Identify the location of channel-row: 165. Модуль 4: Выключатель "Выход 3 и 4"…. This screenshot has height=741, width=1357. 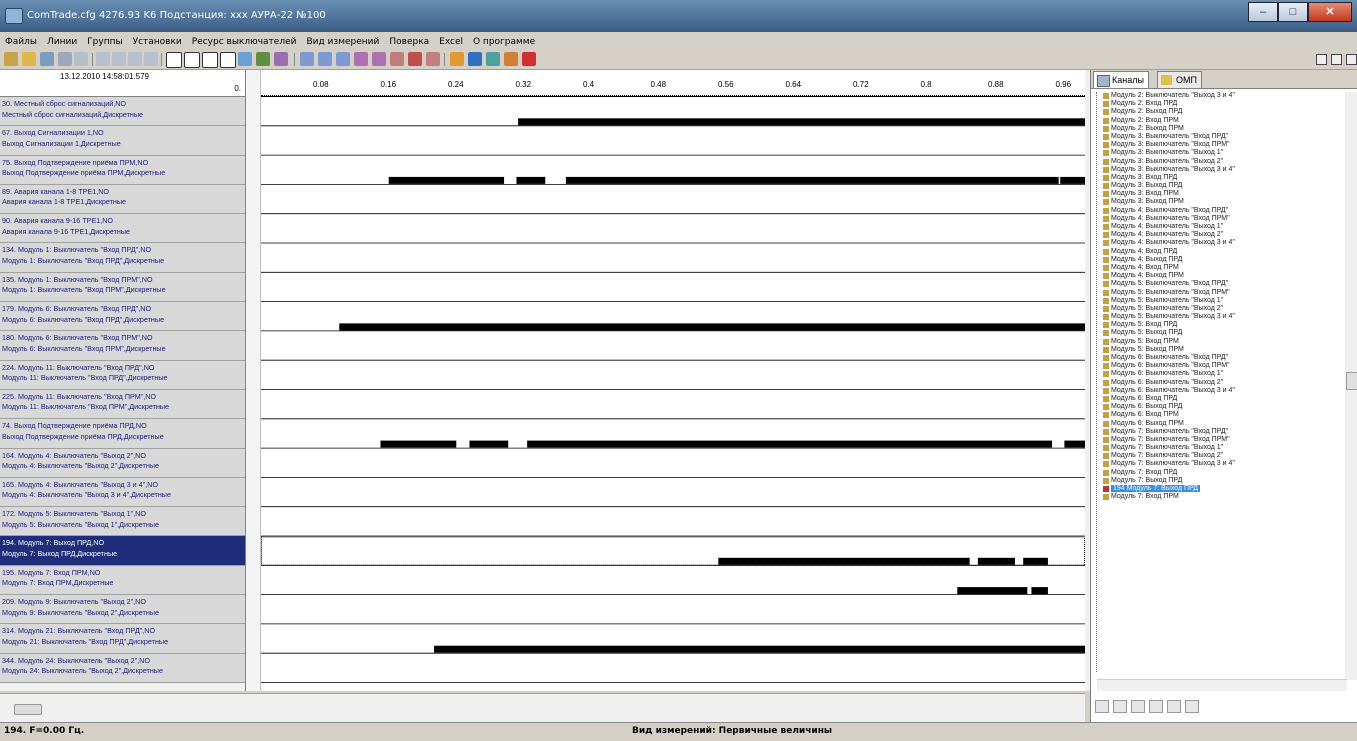
(122, 492).